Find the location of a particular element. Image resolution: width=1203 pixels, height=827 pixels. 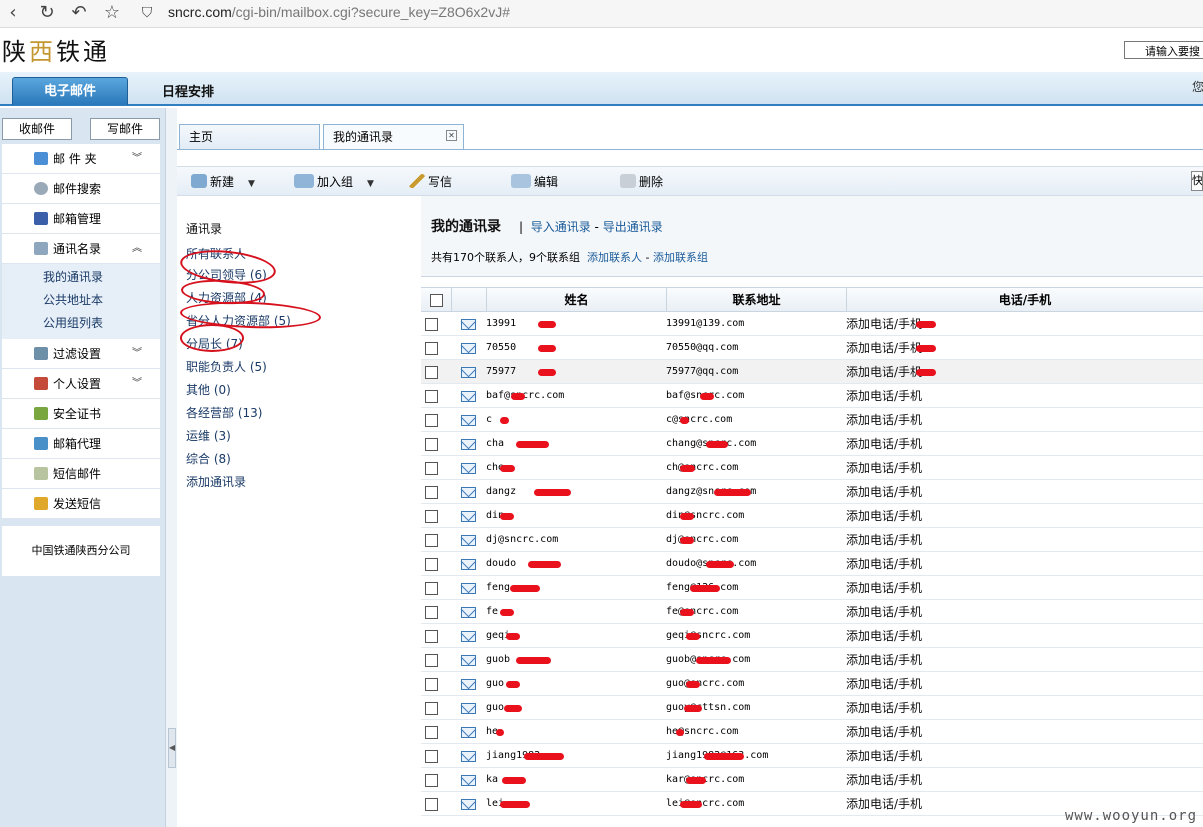

add-contact-link: 添加联系人 is located at coordinates (614, 257).